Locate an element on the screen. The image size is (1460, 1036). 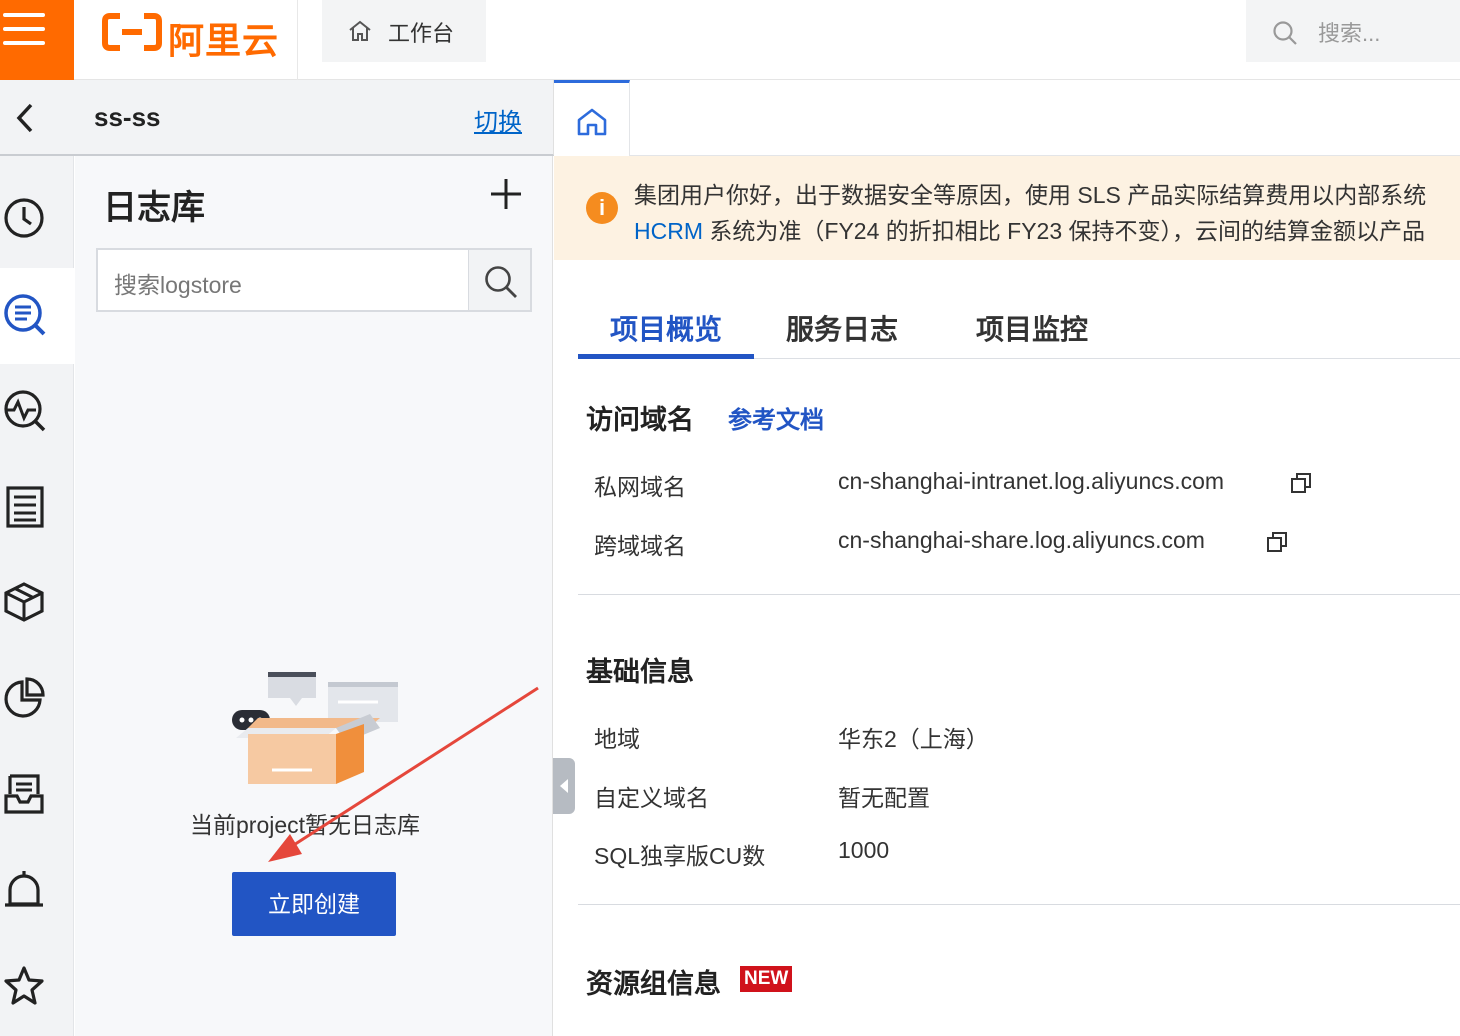
sidebar-item-monitor is located at coordinates (37, 412).